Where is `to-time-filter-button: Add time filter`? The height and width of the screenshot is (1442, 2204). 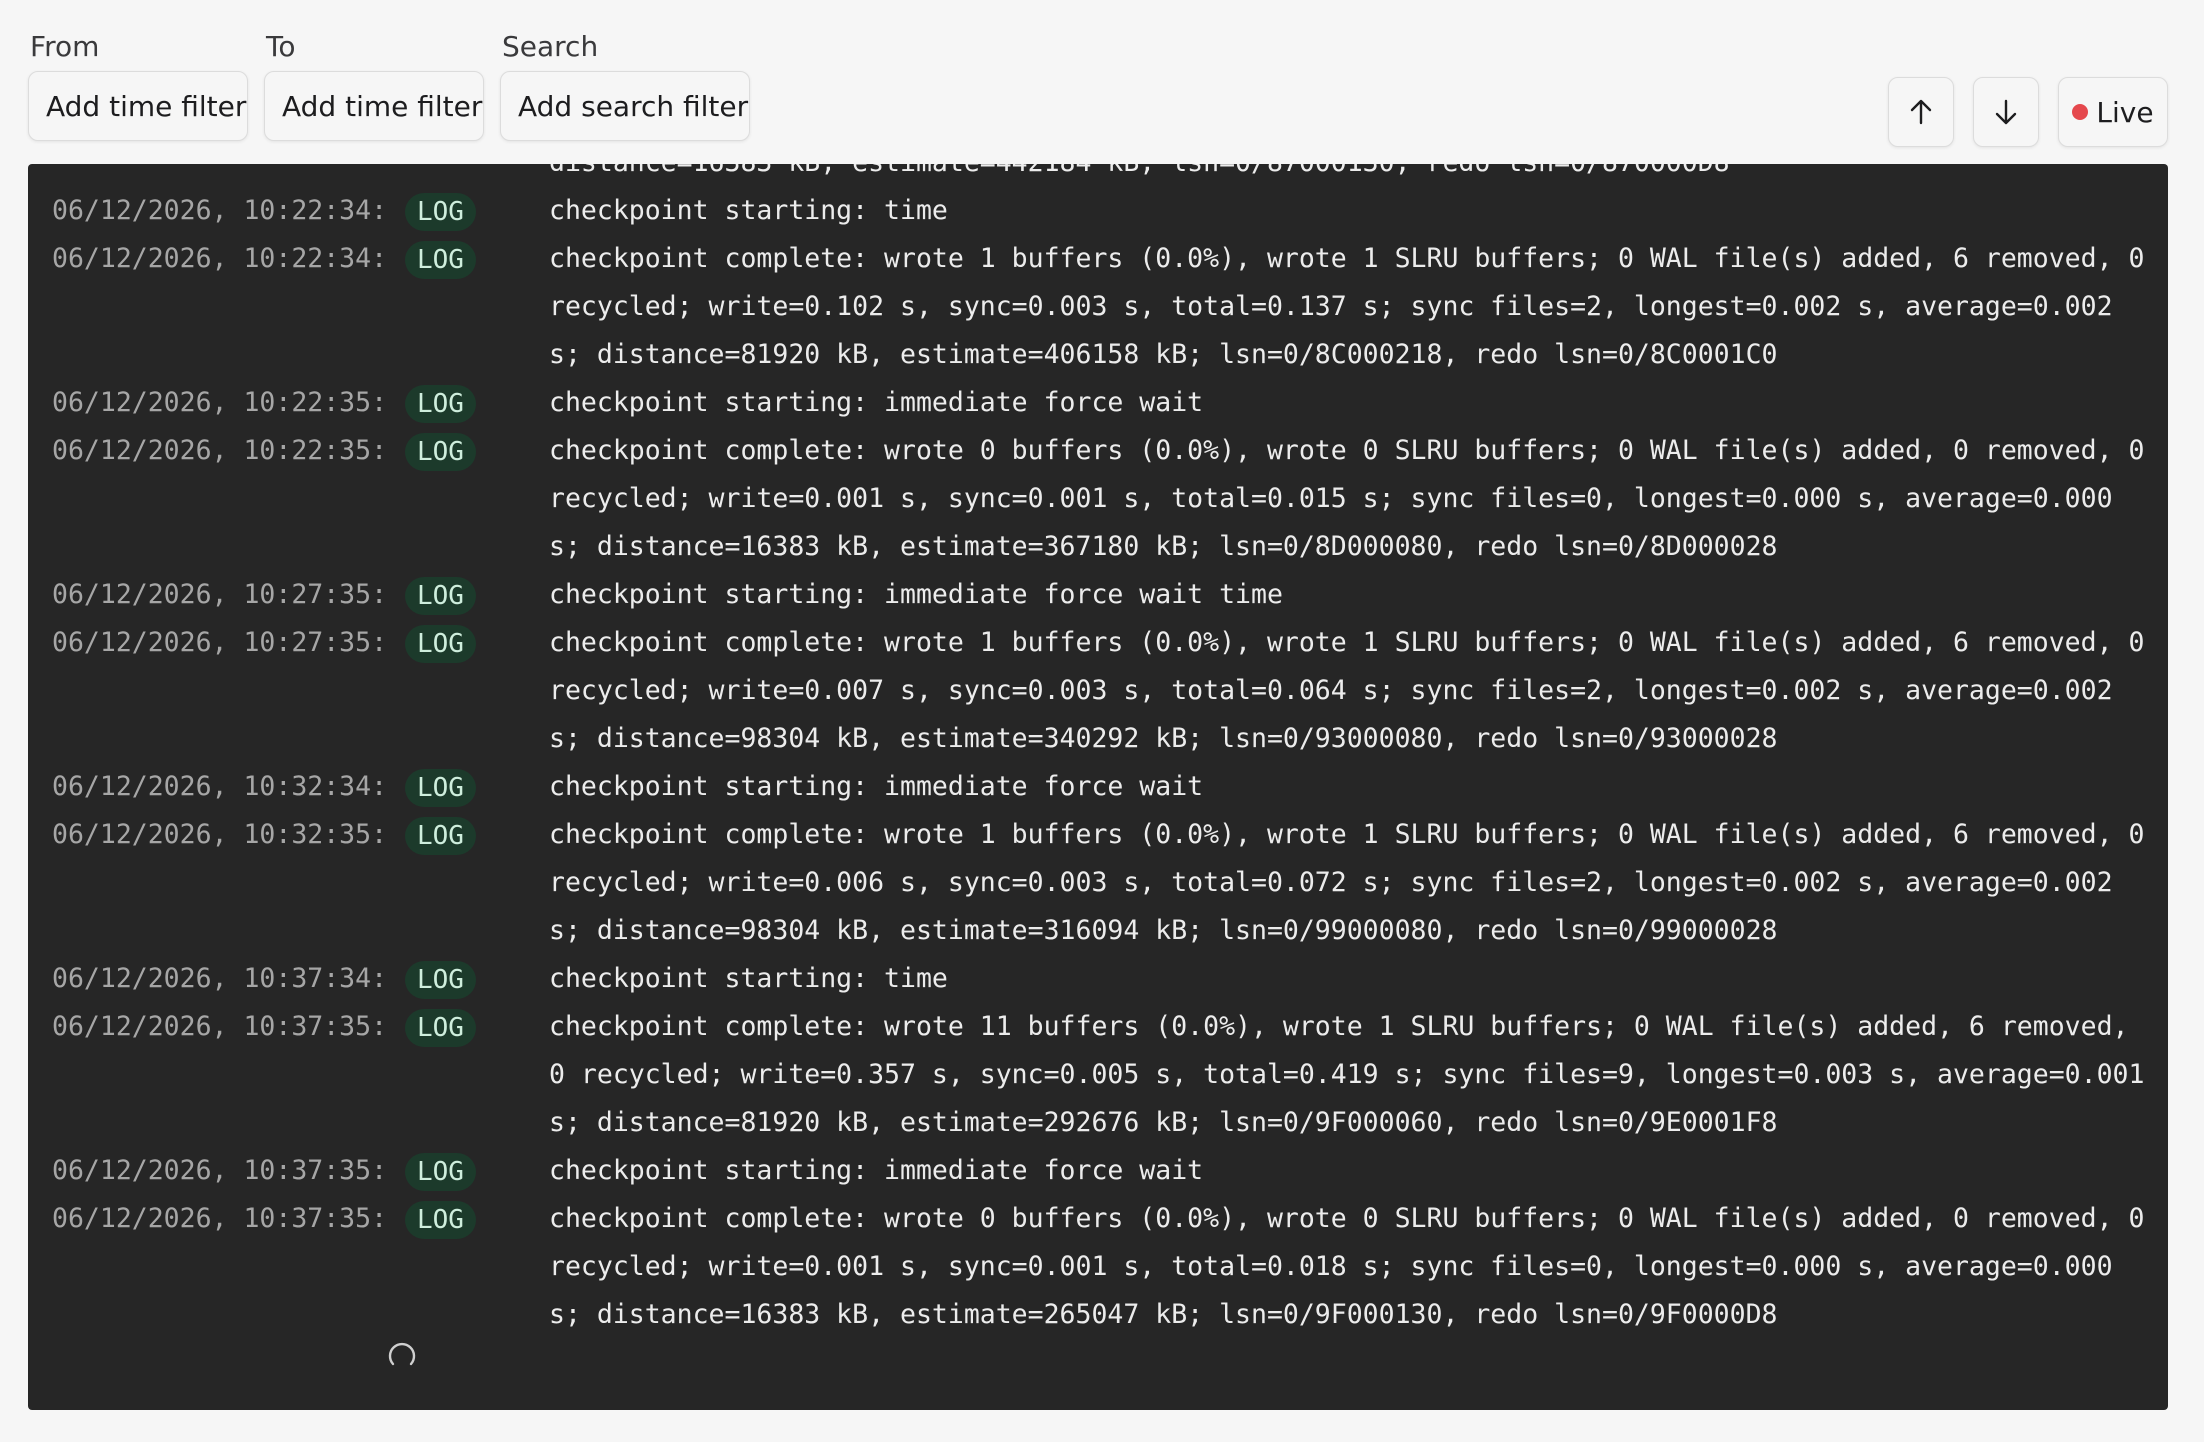
to-time-filter-button: Add time filter is located at coordinates (374, 106).